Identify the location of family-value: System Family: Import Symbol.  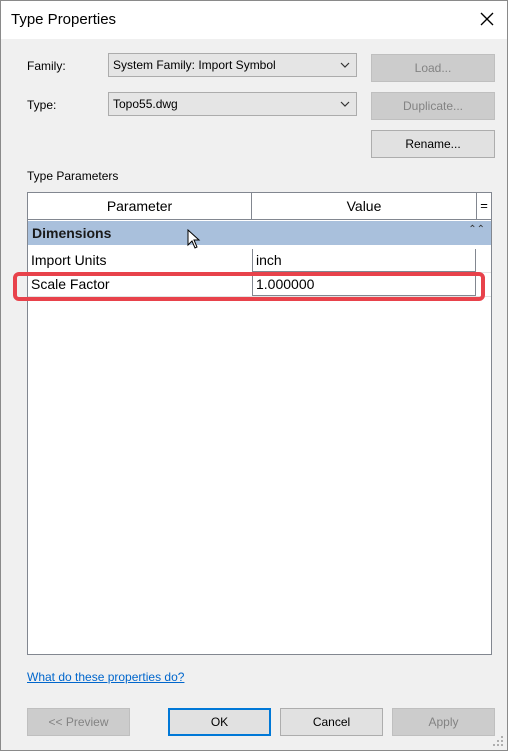
(194, 65).